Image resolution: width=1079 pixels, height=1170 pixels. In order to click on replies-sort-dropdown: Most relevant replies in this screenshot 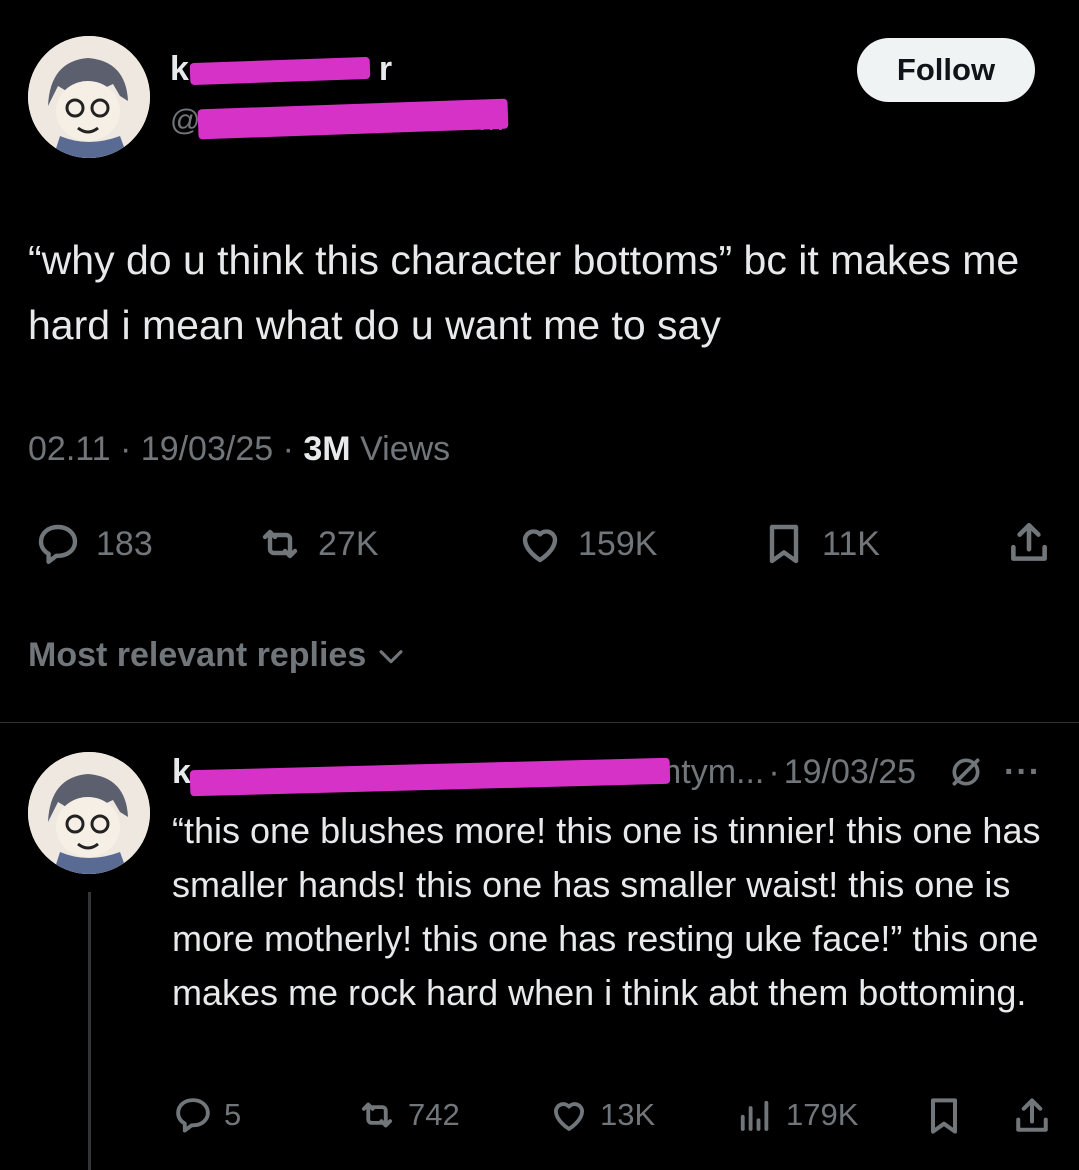, I will do `click(218, 655)`.